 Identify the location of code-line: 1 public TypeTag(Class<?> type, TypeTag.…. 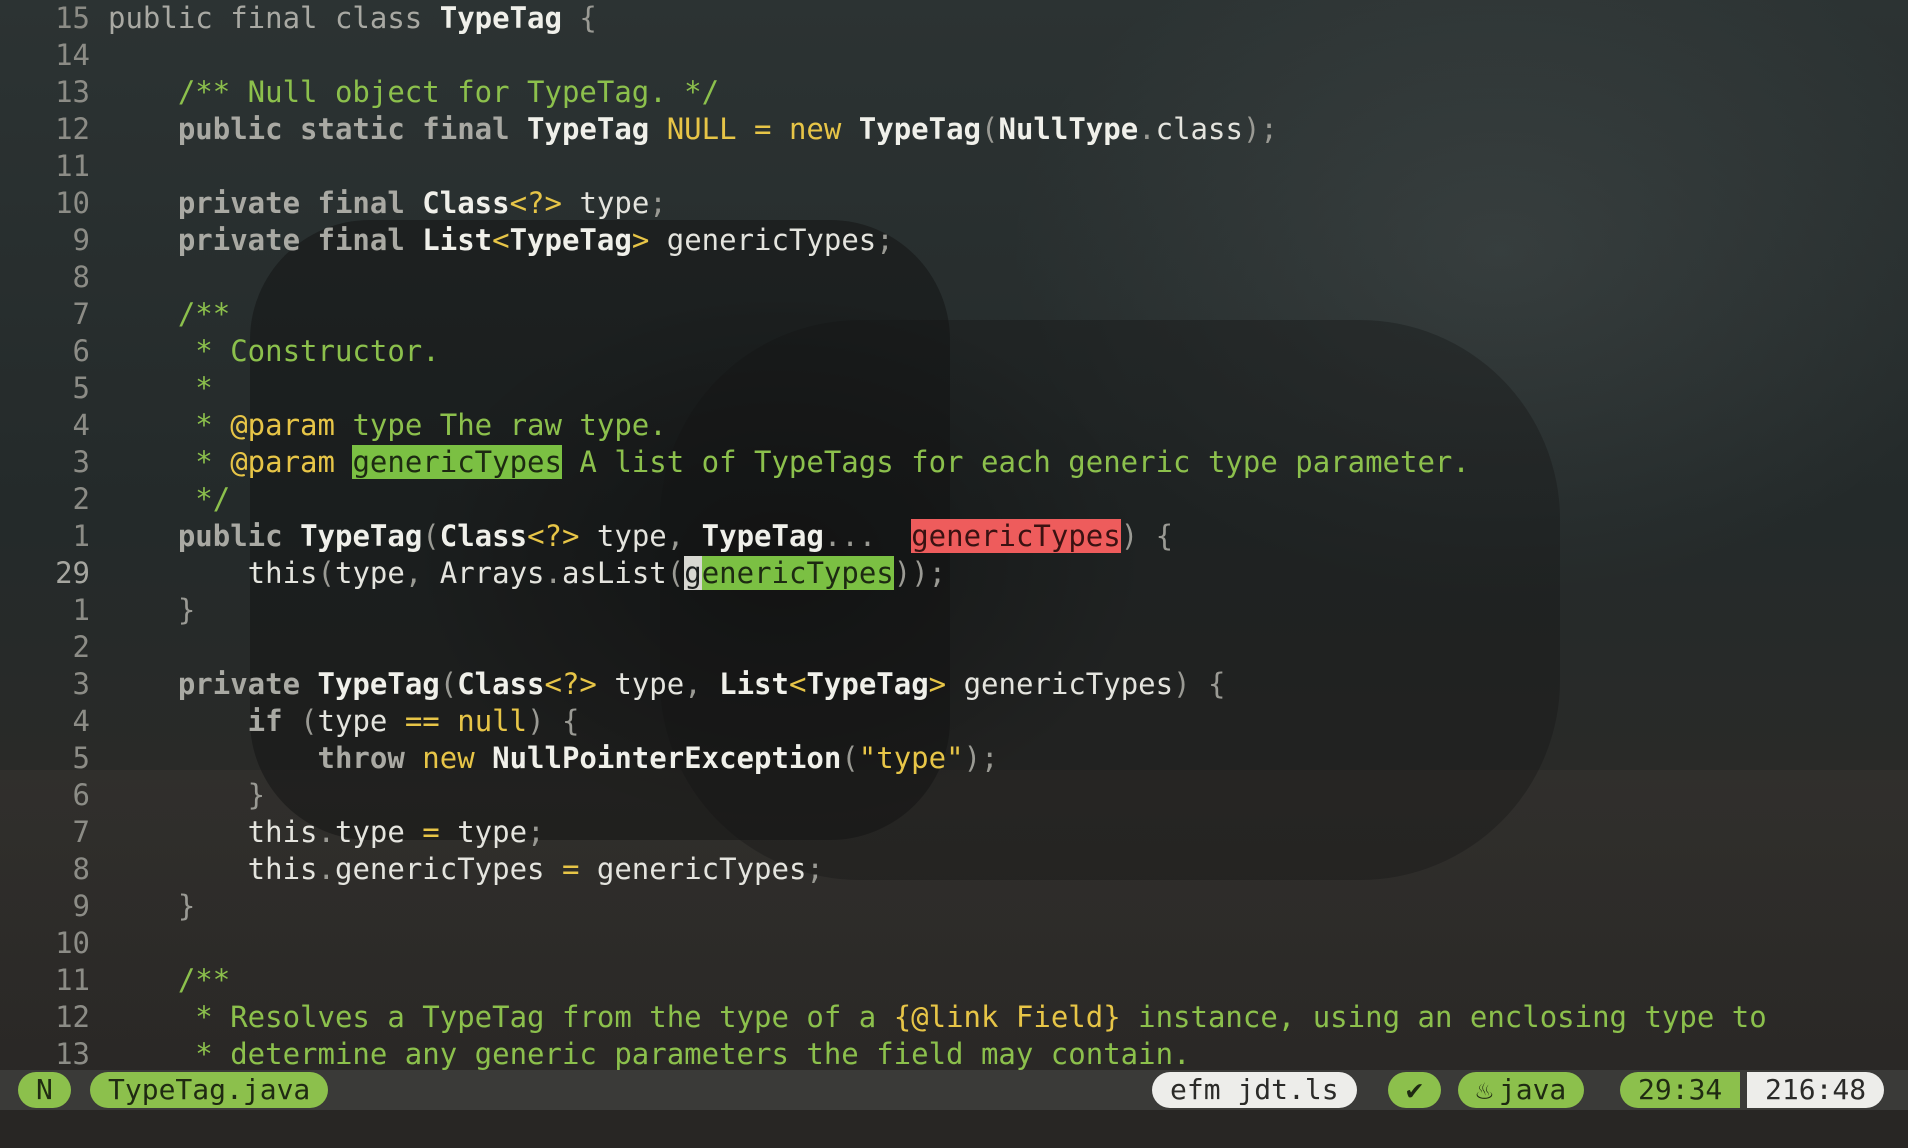
(586, 536).